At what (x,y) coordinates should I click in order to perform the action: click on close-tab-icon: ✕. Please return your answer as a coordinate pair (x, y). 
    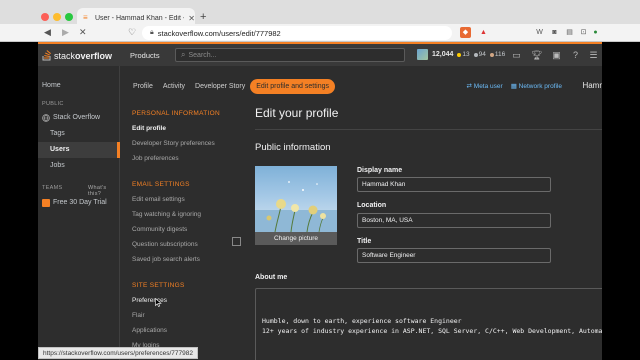
    Looking at the image, I should click on (191, 18).